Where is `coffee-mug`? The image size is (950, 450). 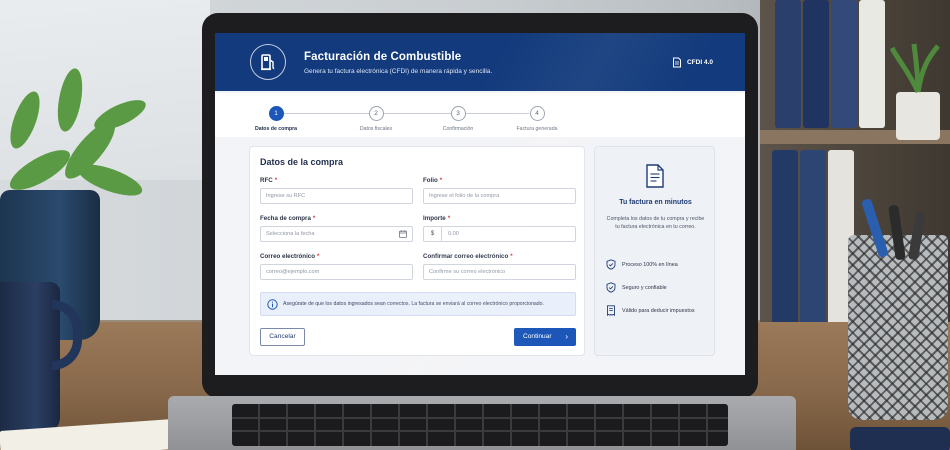
coffee-mug is located at coordinates (30, 357).